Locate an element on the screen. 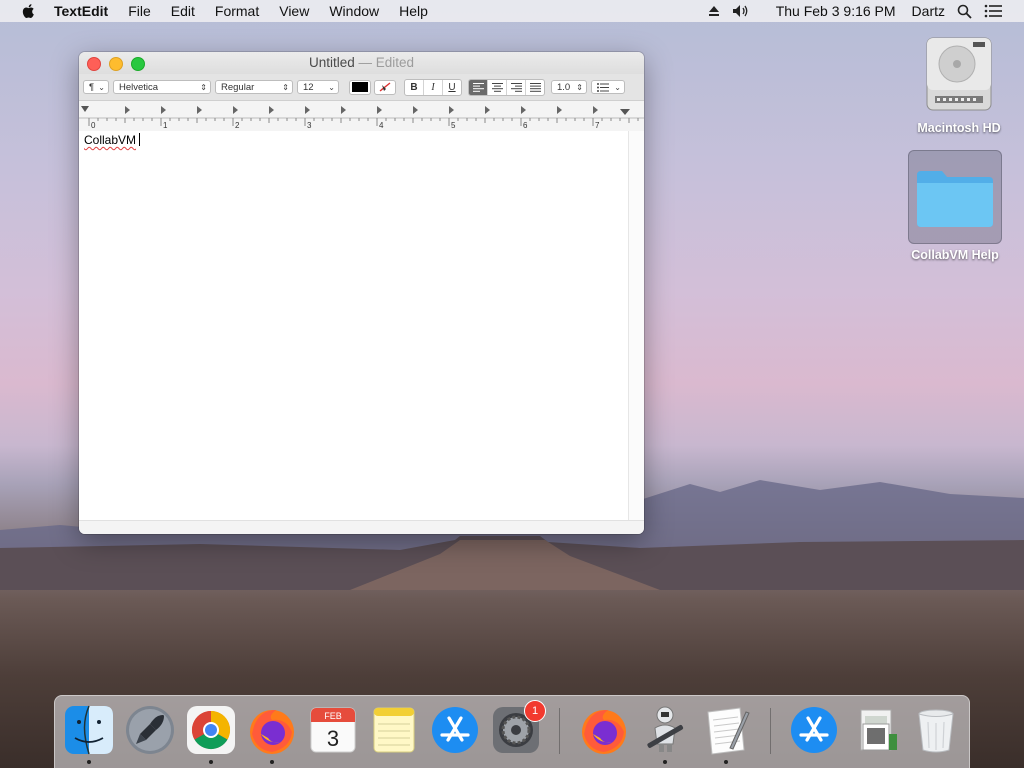 The width and height of the screenshot is (1024, 768). list-bullets-popup: ⌄ is located at coordinates (608, 87).